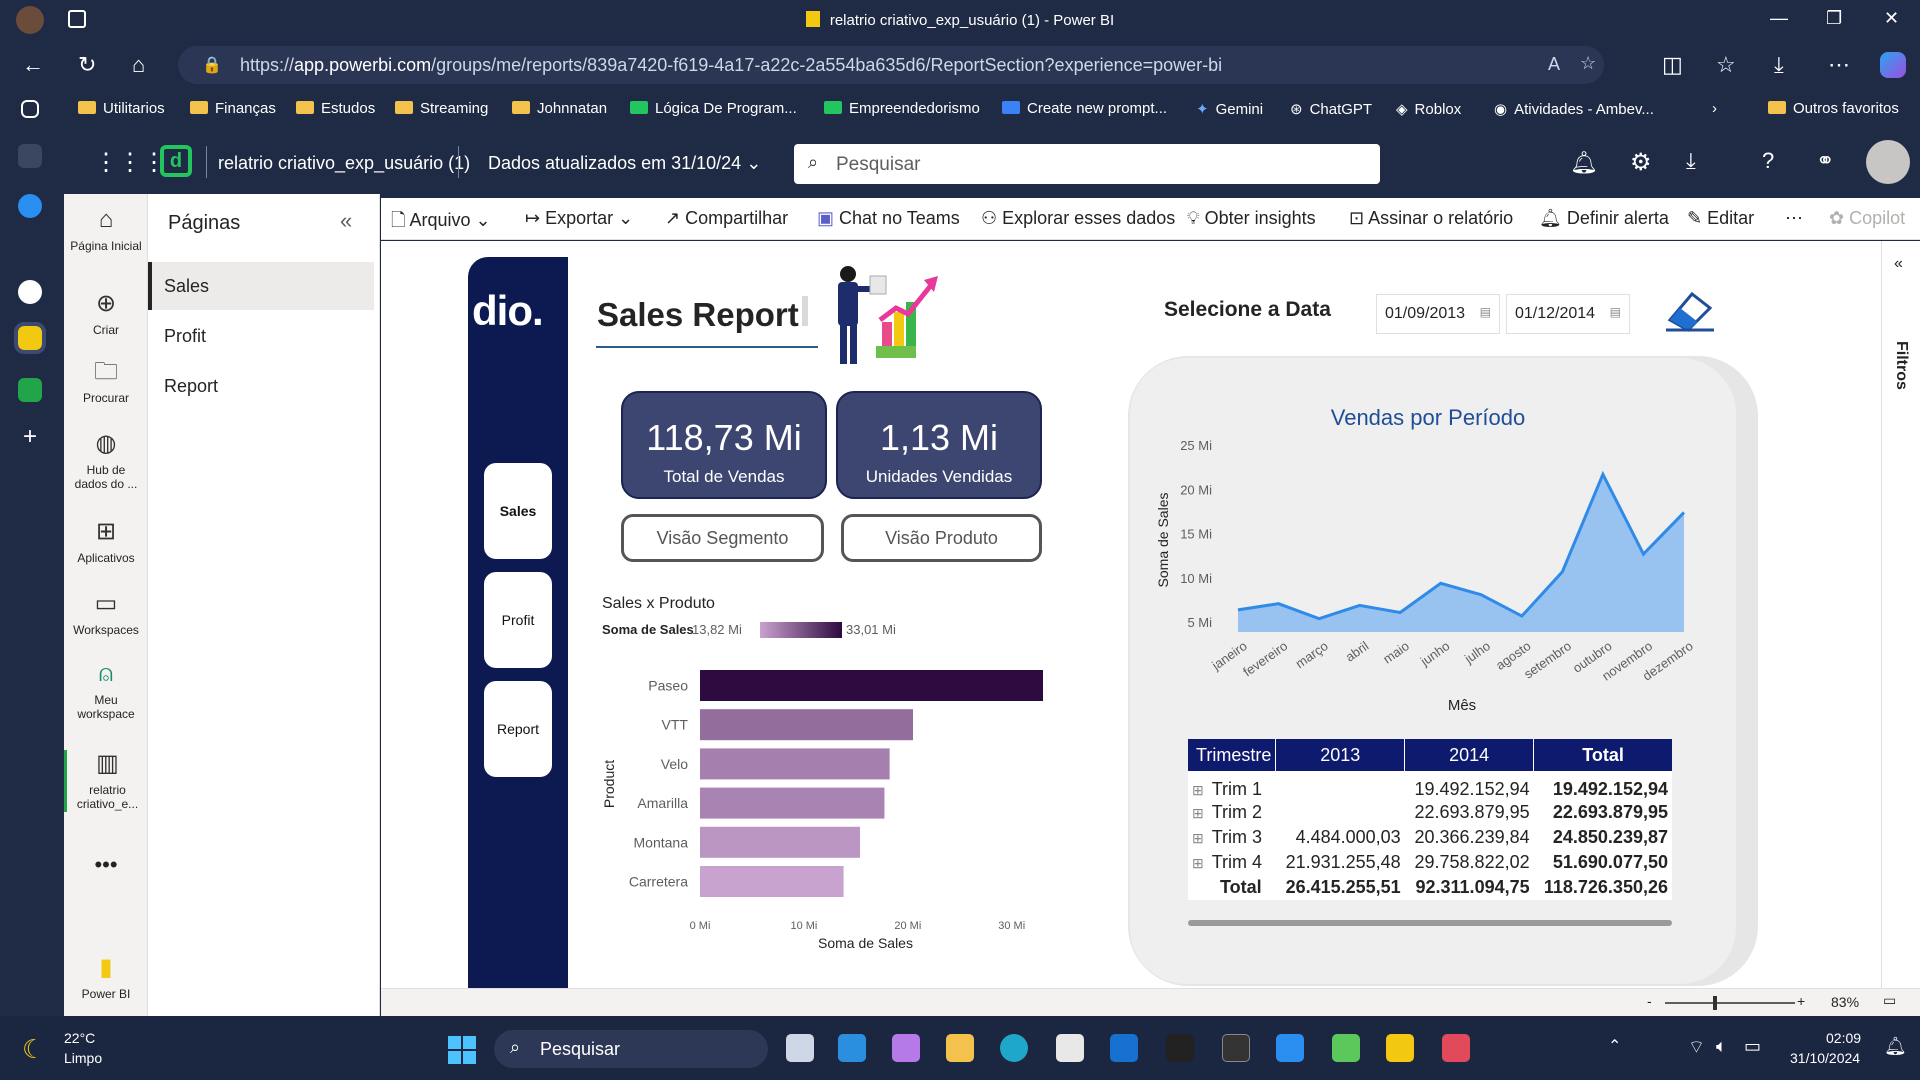 This screenshot has width=1920, height=1080. Describe the element at coordinates (1070, 1048) in the screenshot. I see `store-app-icon` at that location.